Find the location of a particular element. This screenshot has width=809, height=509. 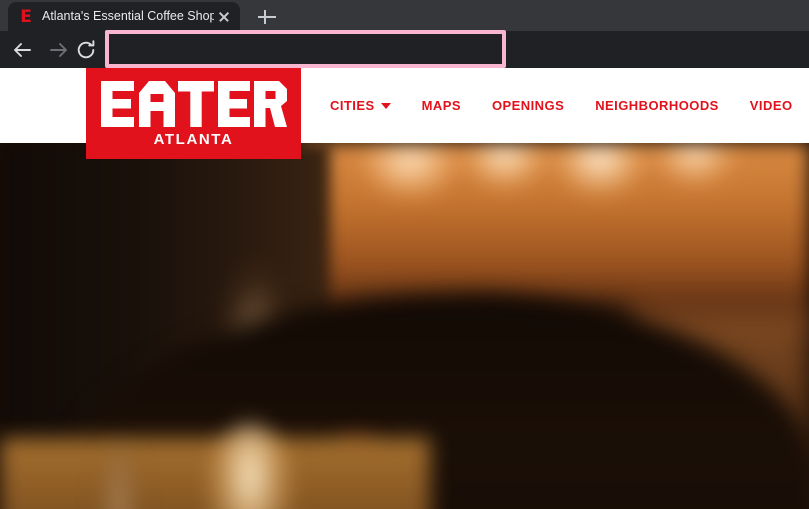

nav-item-cities: CITIES is located at coordinates (360, 105).